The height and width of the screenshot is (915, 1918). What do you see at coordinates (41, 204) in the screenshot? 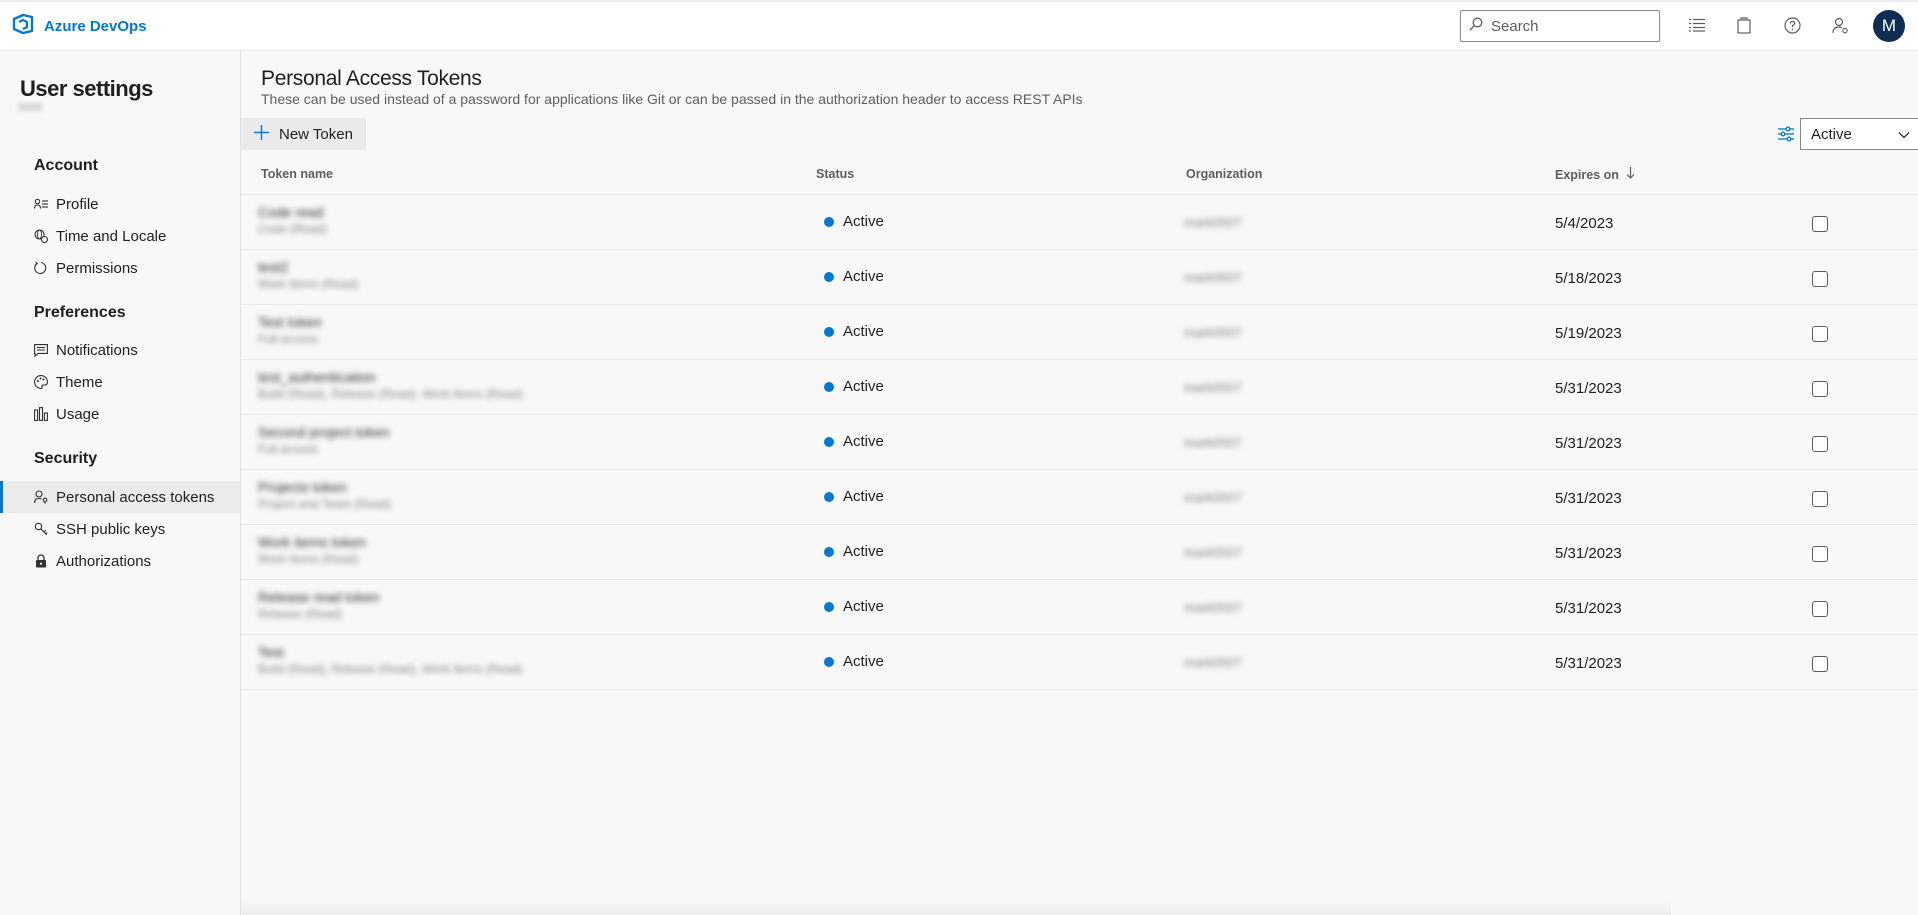
I see `profile-icon` at bounding box center [41, 204].